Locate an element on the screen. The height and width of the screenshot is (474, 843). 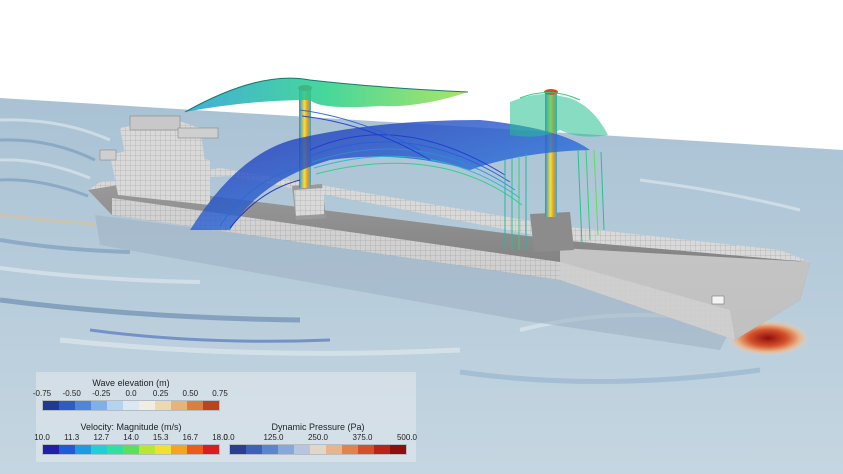
legend-tick-label: 0.25 is located at coordinates (160, 393).